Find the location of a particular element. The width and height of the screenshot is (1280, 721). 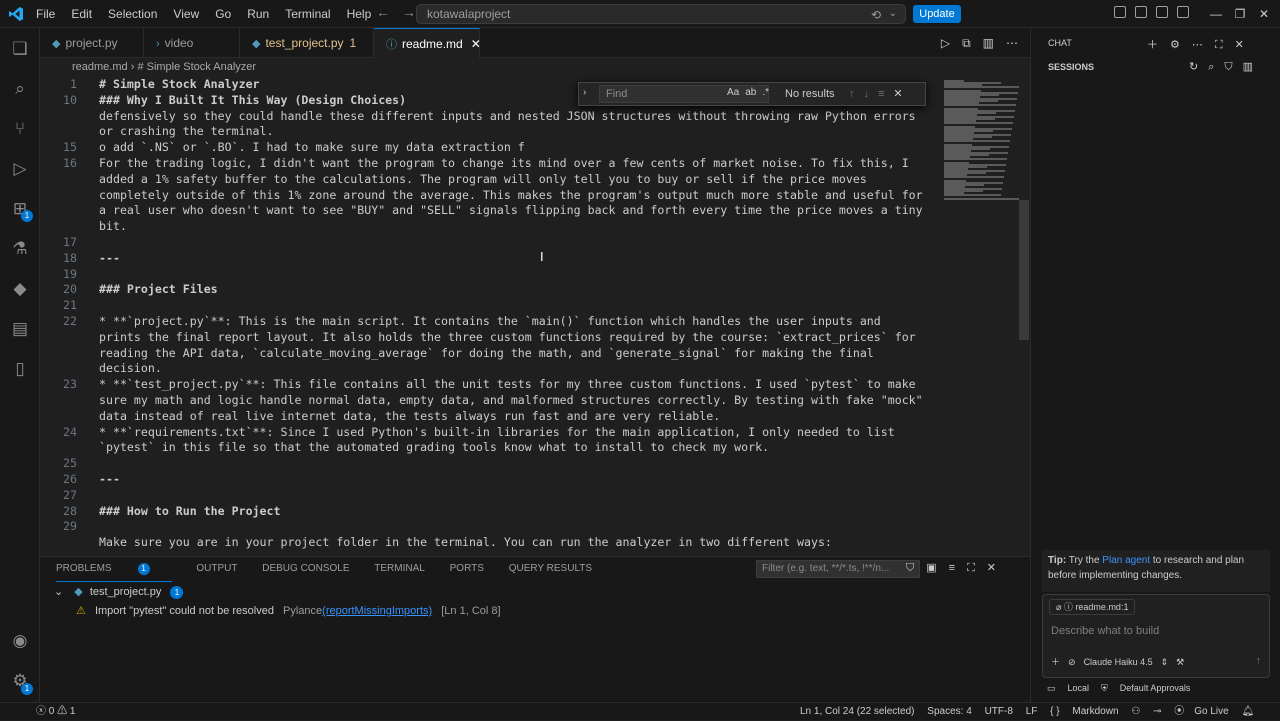

menu-run: Run is located at coordinates (258, 14).